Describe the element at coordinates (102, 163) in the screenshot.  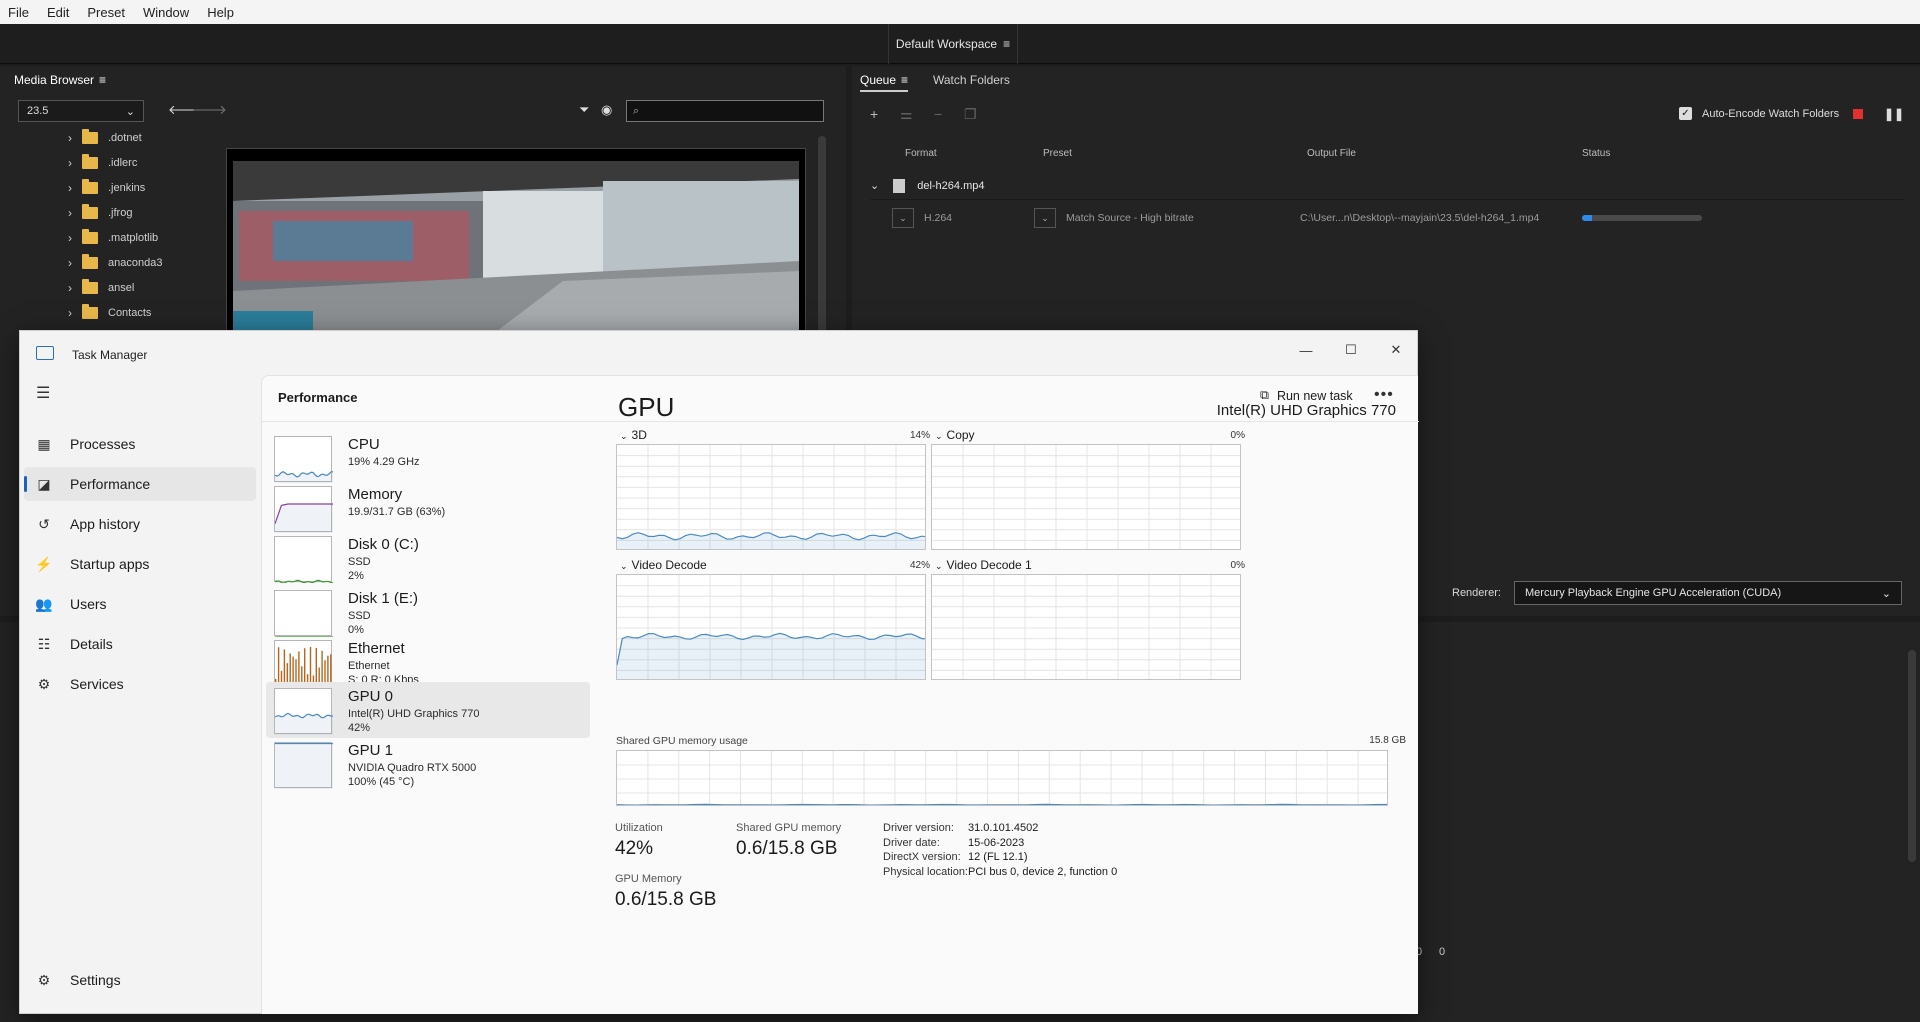
I see `folder-item: › .idlerc` at that location.